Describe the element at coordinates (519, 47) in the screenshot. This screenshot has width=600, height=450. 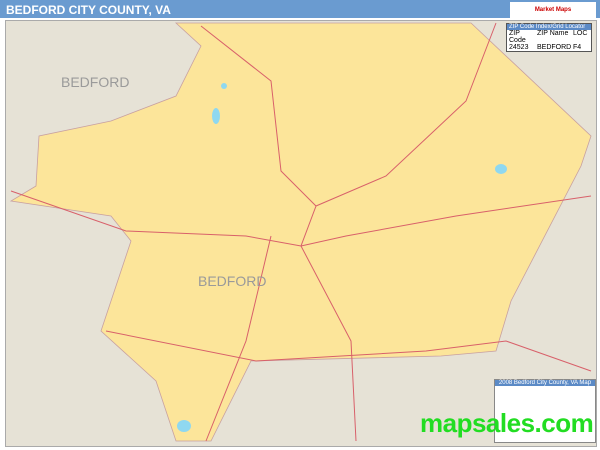
I see `zip-code: 24523` at that location.